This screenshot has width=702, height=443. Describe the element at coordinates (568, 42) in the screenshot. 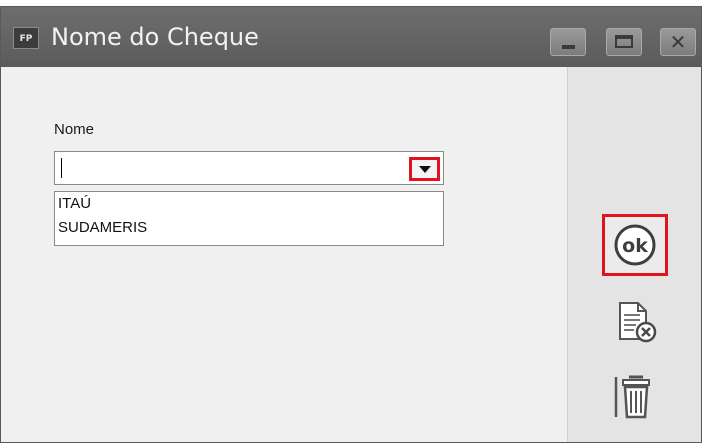

I see `minimize-button` at that location.